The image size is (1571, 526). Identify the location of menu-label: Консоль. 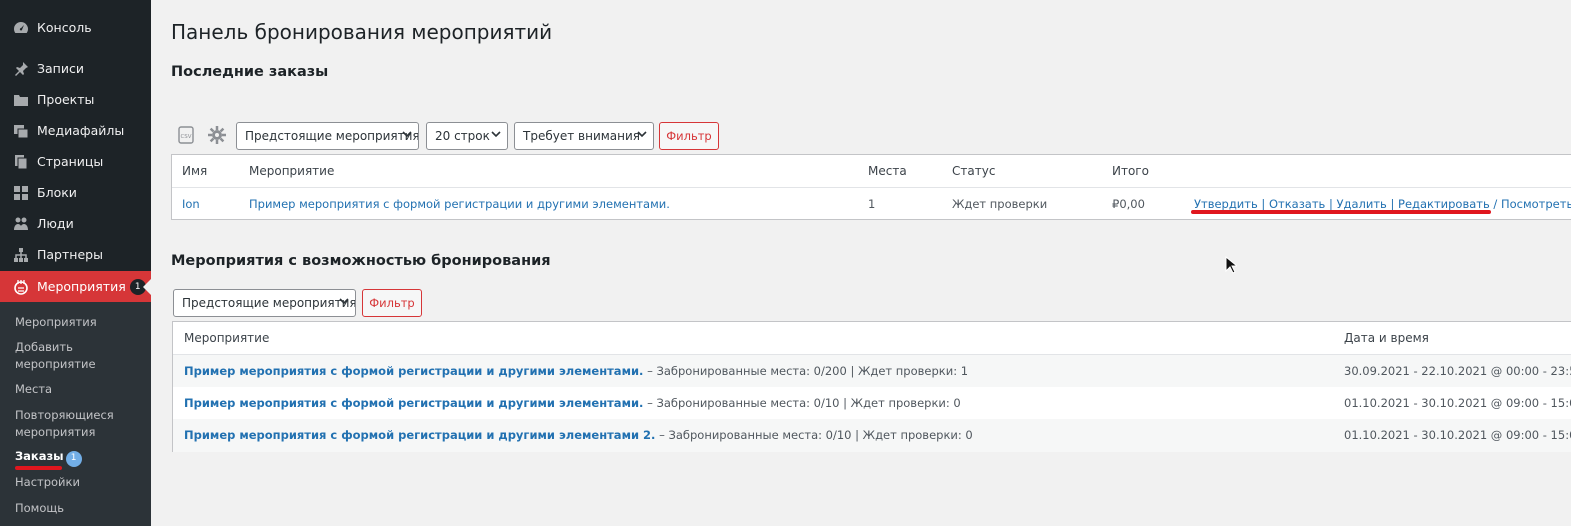
(64, 27).